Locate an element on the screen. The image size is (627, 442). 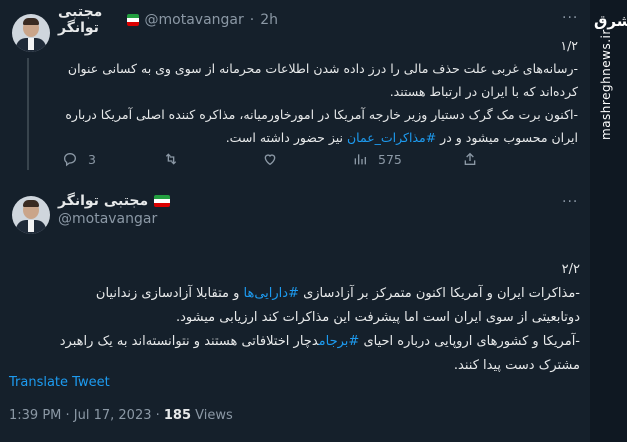
like-button is located at coordinates (270, 159).